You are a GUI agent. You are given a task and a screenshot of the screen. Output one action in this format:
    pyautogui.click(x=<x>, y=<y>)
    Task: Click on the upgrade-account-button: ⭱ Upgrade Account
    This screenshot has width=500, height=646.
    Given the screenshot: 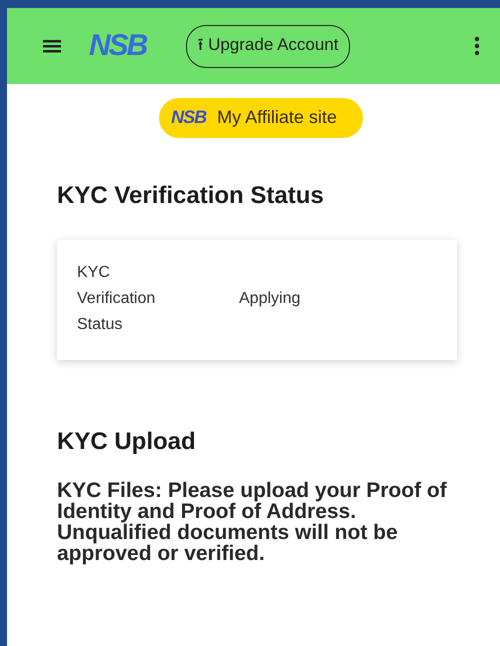 What is the action you would take?
    pyautogui.click(x=268, y=46)
    